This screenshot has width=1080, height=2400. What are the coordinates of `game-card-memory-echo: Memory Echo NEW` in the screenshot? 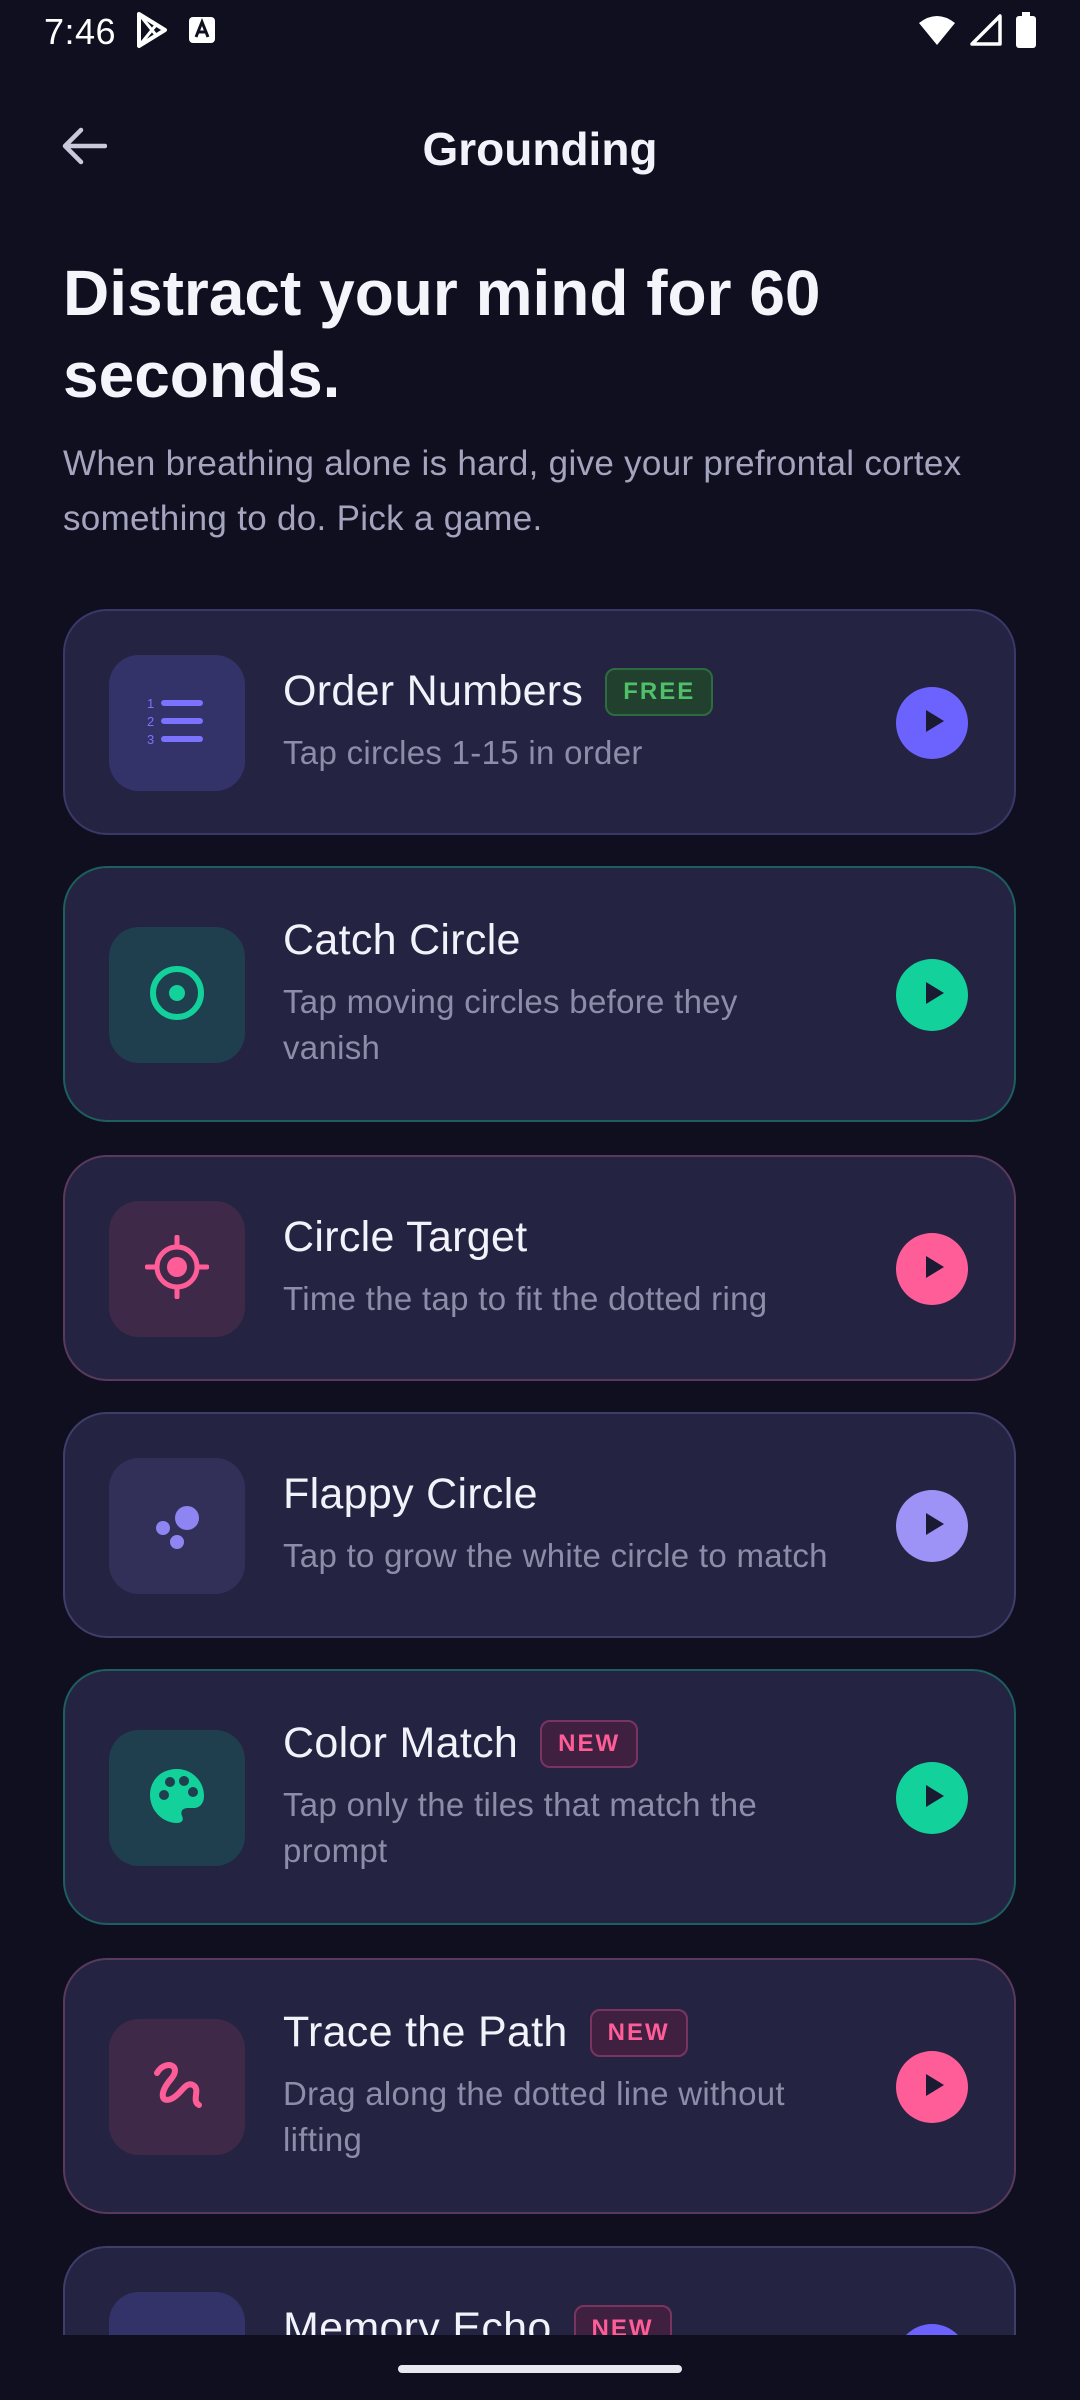 It's located at (539, 2290).